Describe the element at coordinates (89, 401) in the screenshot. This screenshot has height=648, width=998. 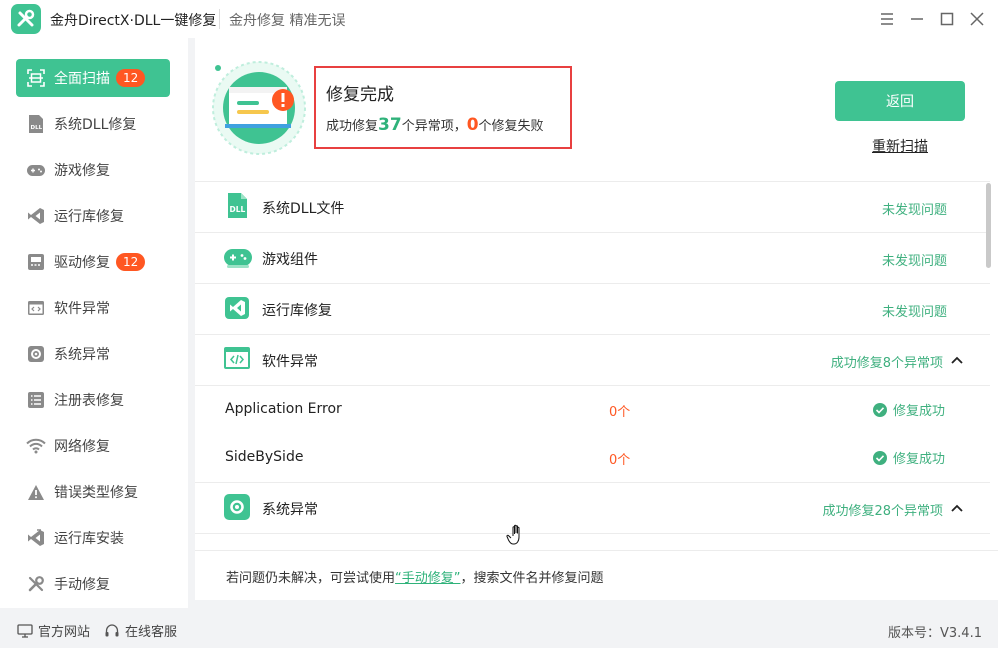
I see `sidebar-item-label: 注册表修复` at that location.